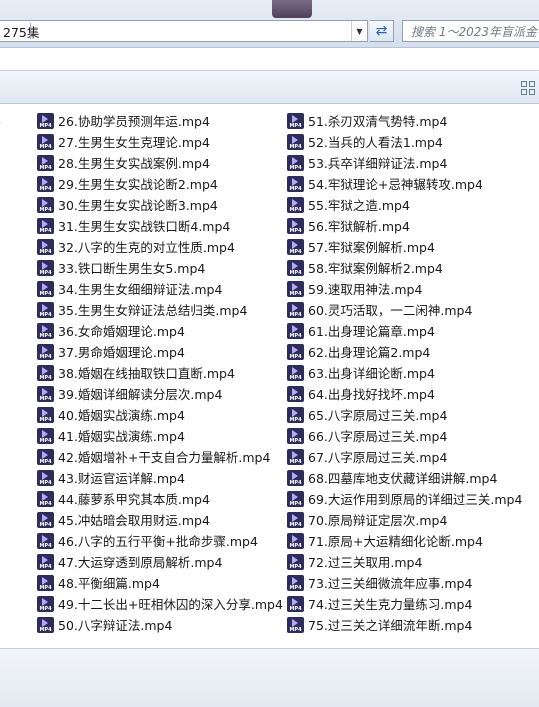  I want to click on file-item: 33.铁口断生男生女5.mp4, so click(160, 267).